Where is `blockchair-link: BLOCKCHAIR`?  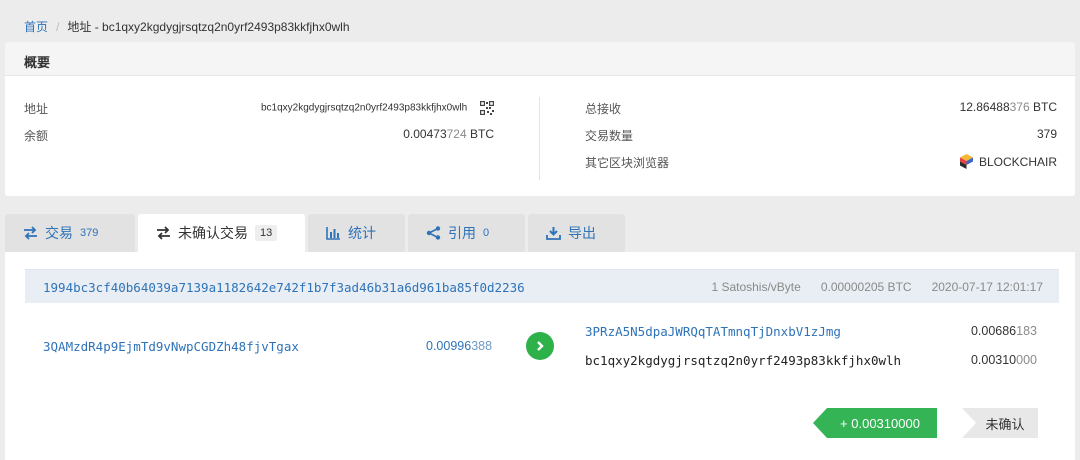
blockchair-link: BLOCKCHAIR is located at coordinates (1008, 161).